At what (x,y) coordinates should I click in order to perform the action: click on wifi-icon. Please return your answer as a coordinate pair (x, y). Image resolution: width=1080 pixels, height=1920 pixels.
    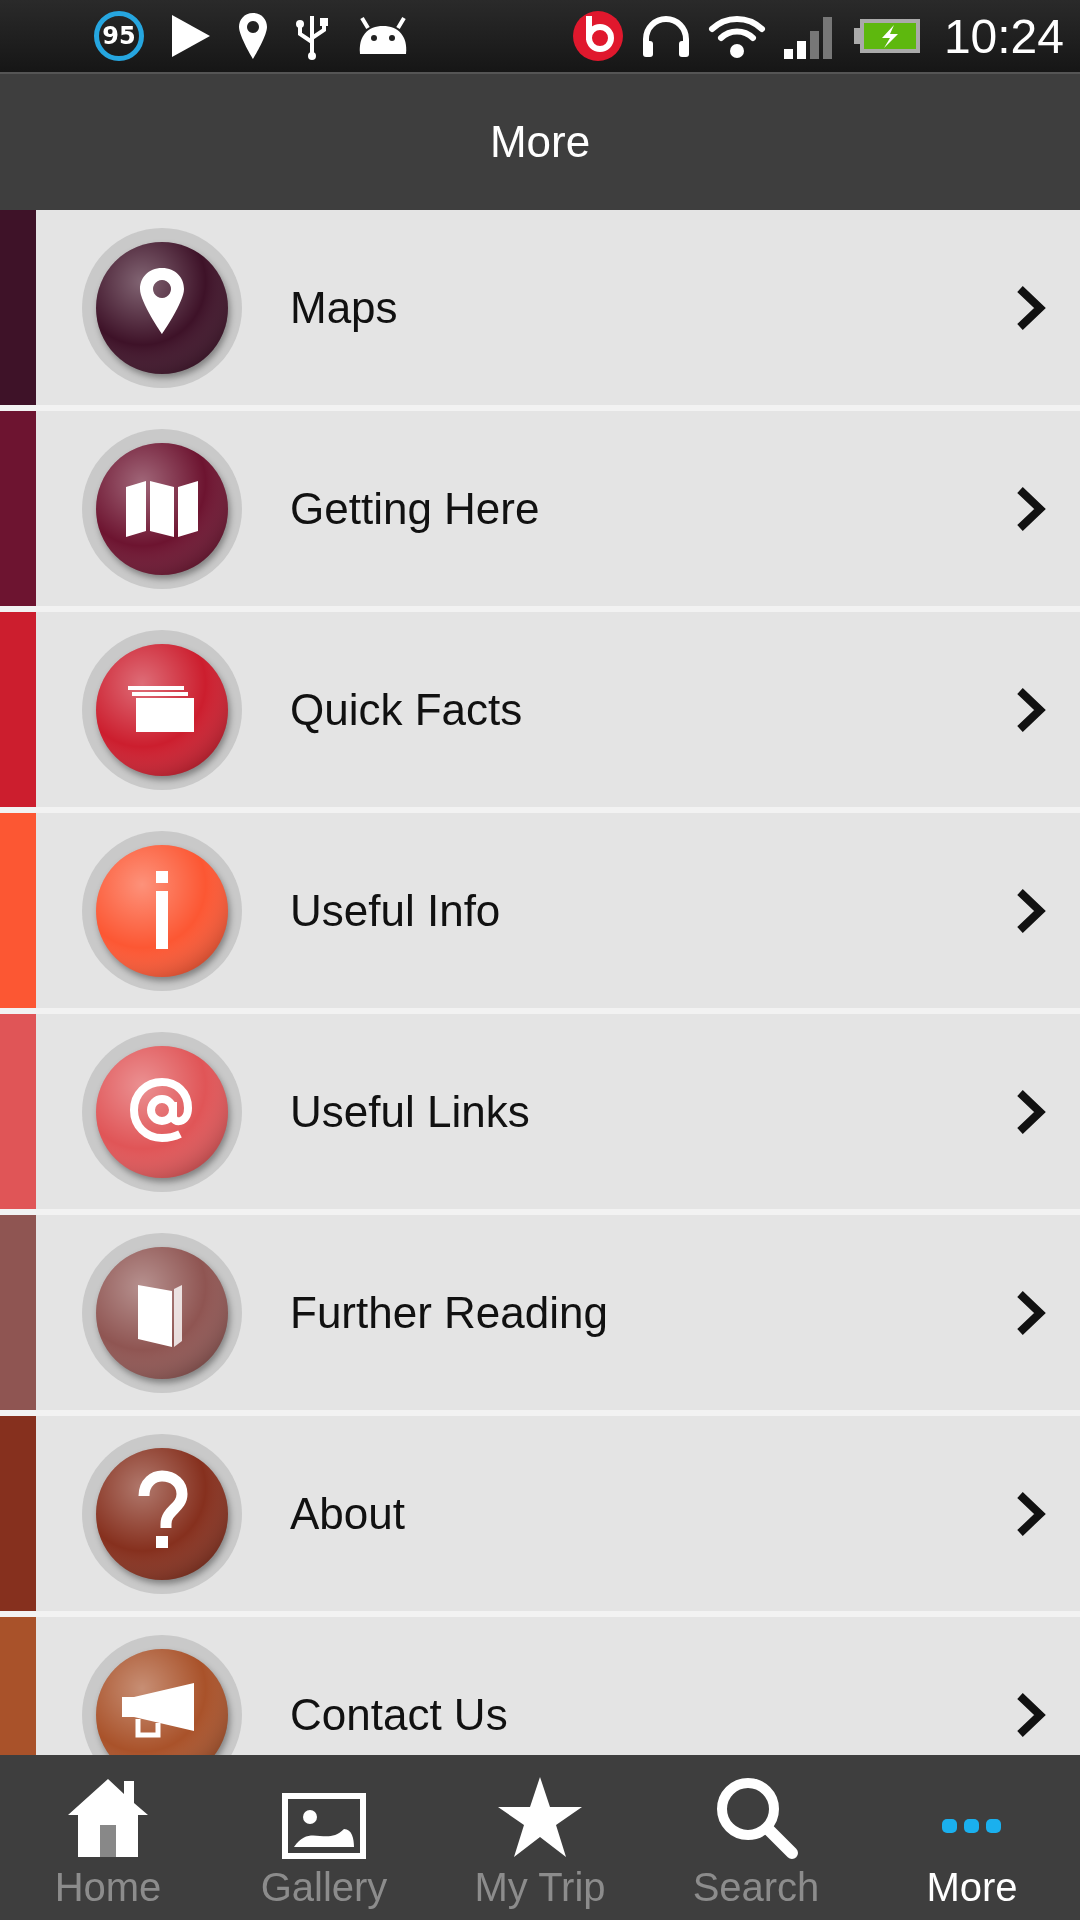
    Looking at the image, I should click on (736, 36).